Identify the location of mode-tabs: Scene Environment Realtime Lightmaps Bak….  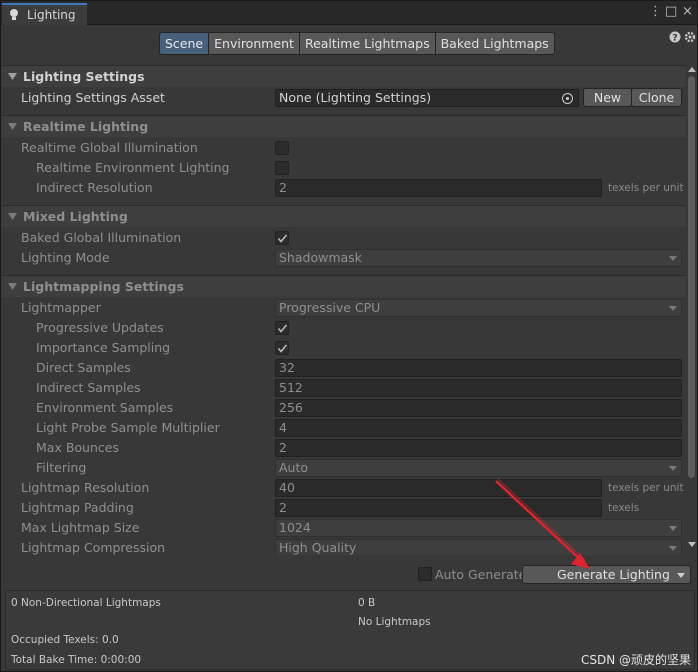
(357, 44).